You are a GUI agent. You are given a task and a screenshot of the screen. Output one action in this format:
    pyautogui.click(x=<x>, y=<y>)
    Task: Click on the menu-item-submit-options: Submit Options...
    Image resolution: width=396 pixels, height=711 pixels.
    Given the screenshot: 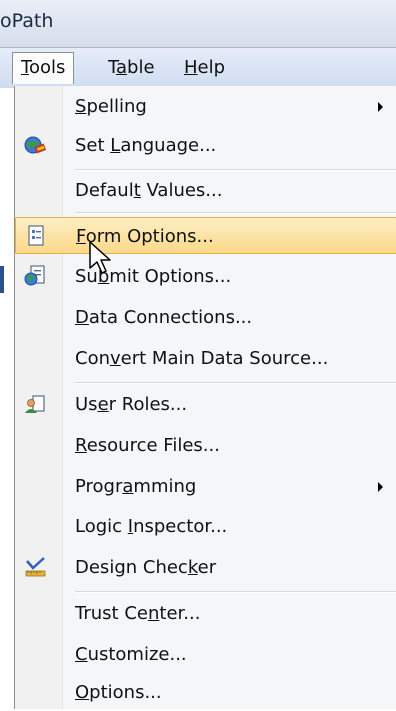 What is the action you would take?
    pyautogui.click(x=205, y=276)
    